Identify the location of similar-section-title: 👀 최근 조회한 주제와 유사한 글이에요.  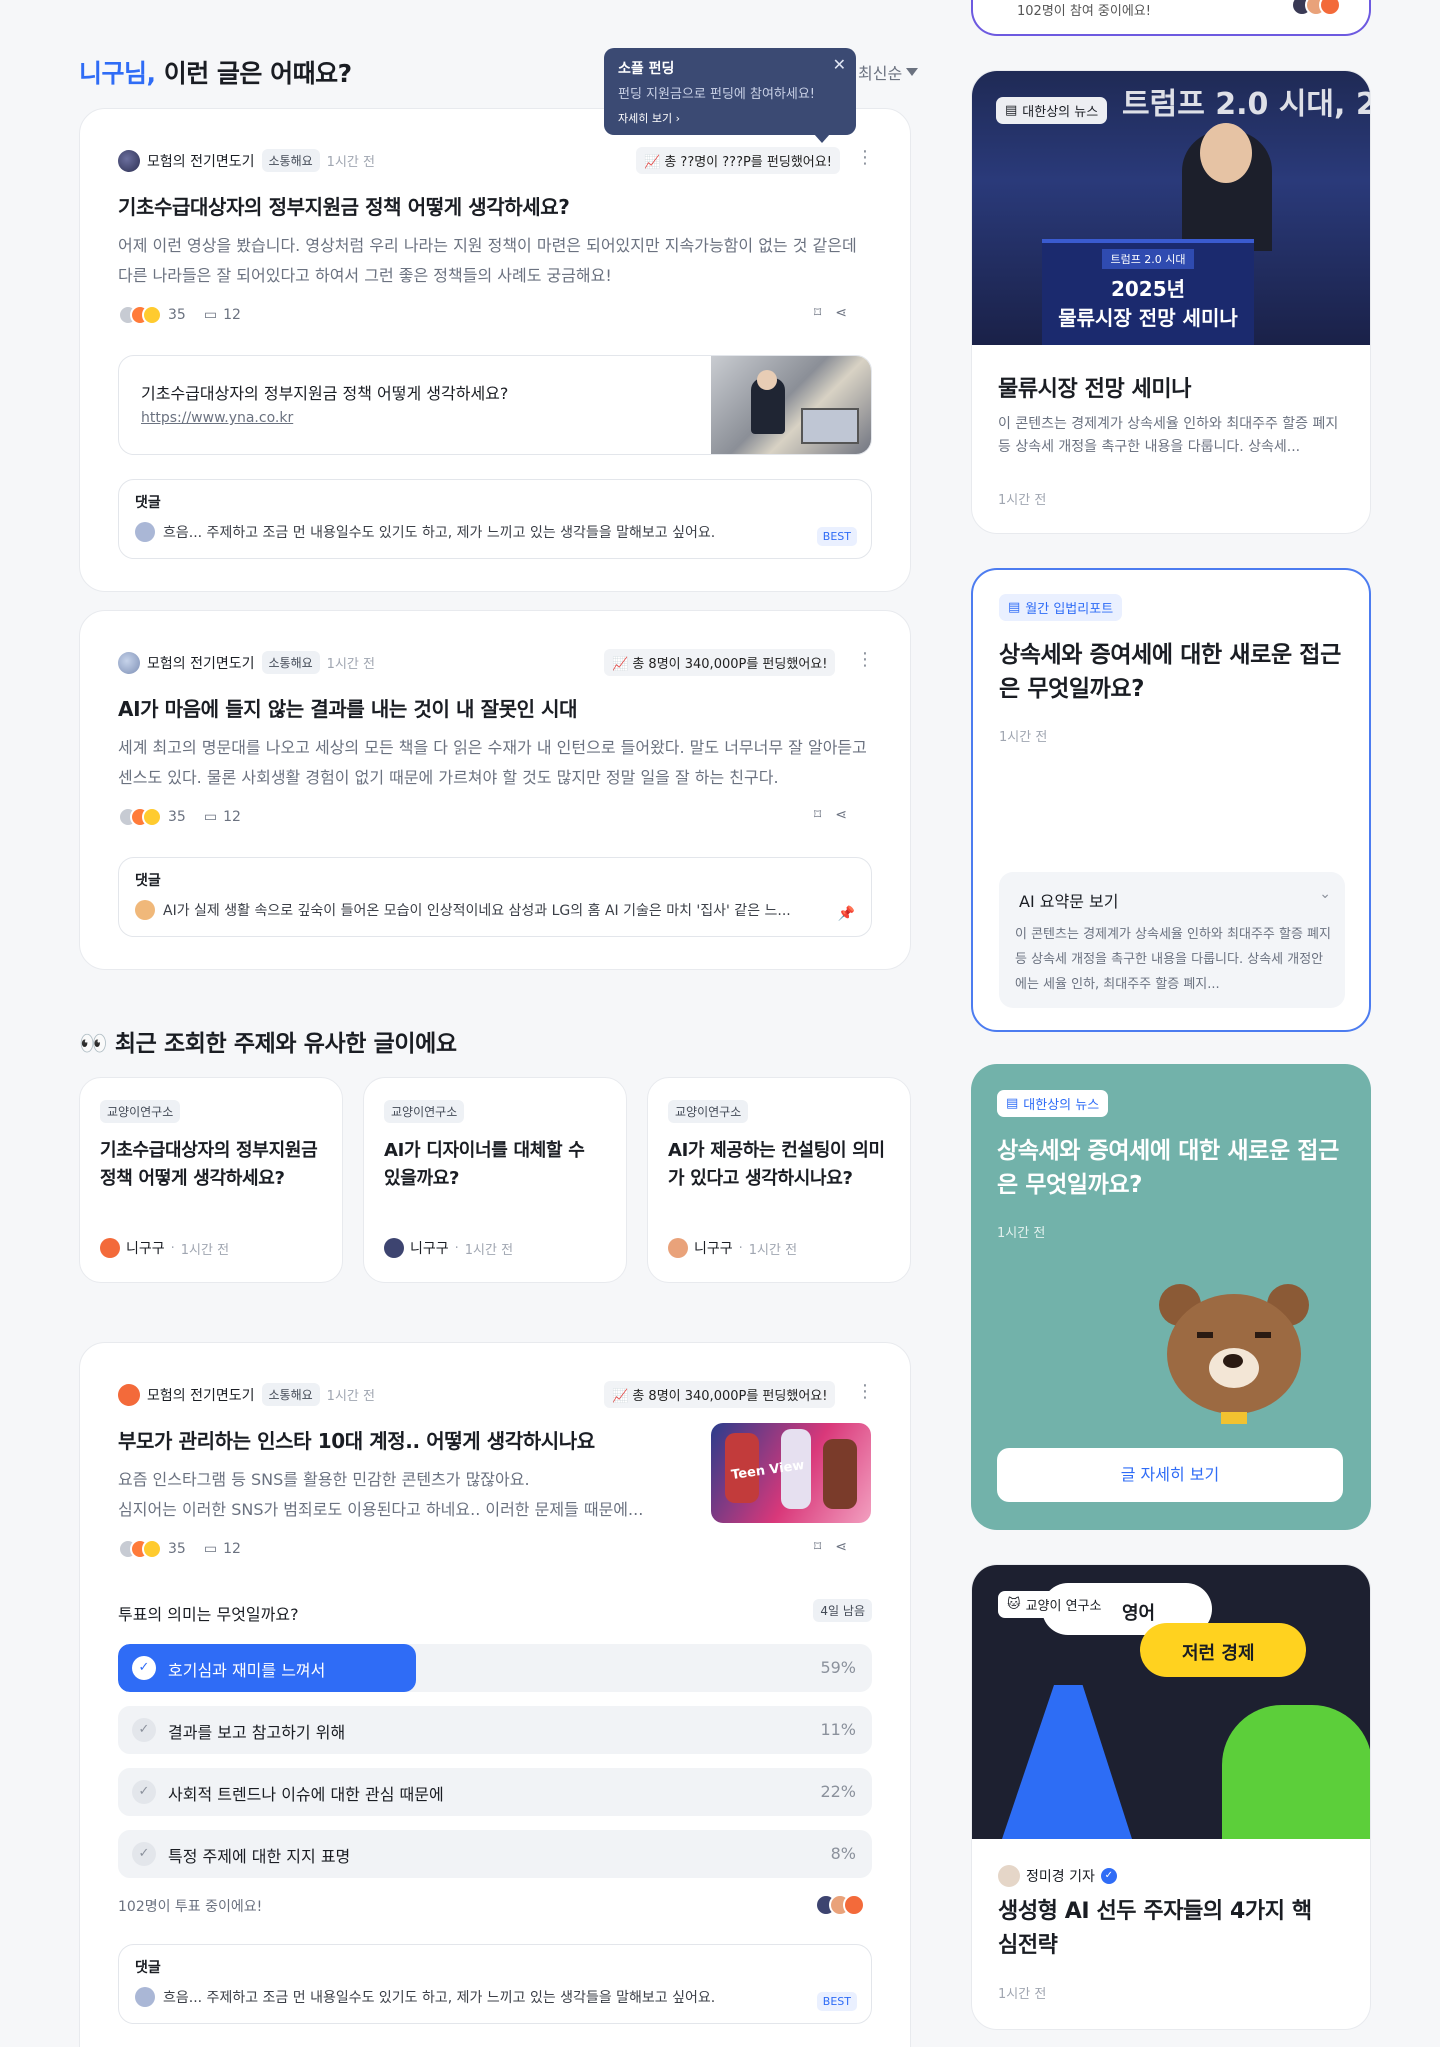
(268, 1041).